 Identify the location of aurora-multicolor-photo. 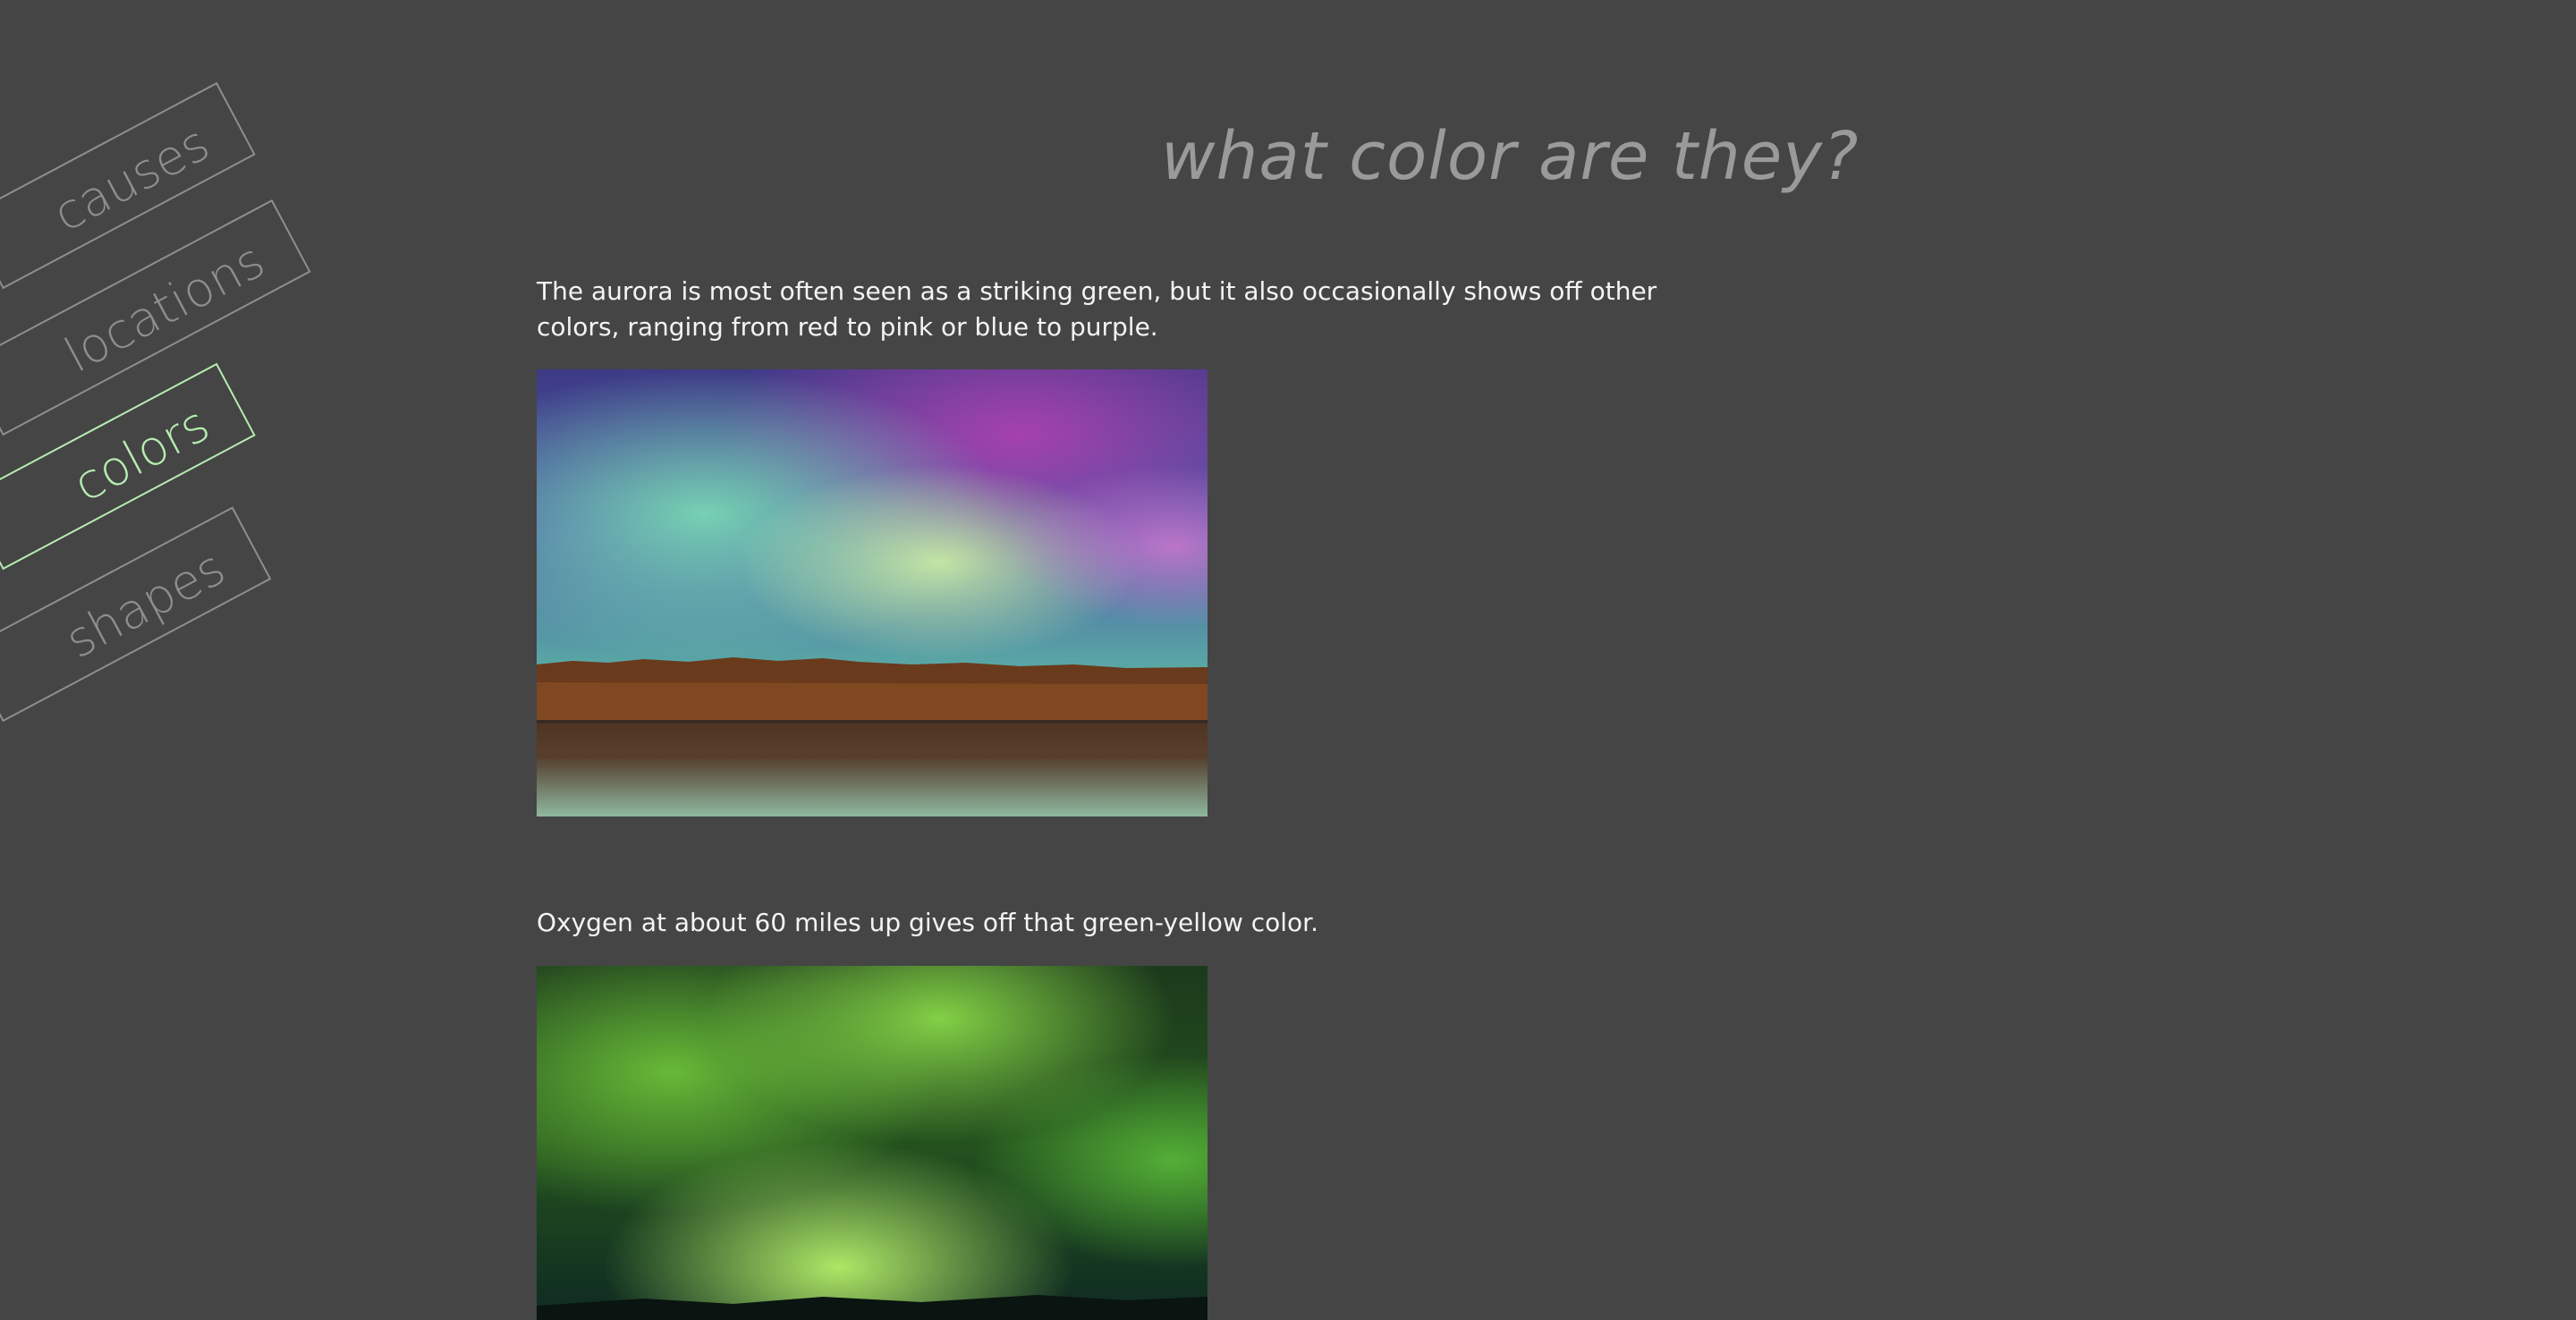
(872, 593).